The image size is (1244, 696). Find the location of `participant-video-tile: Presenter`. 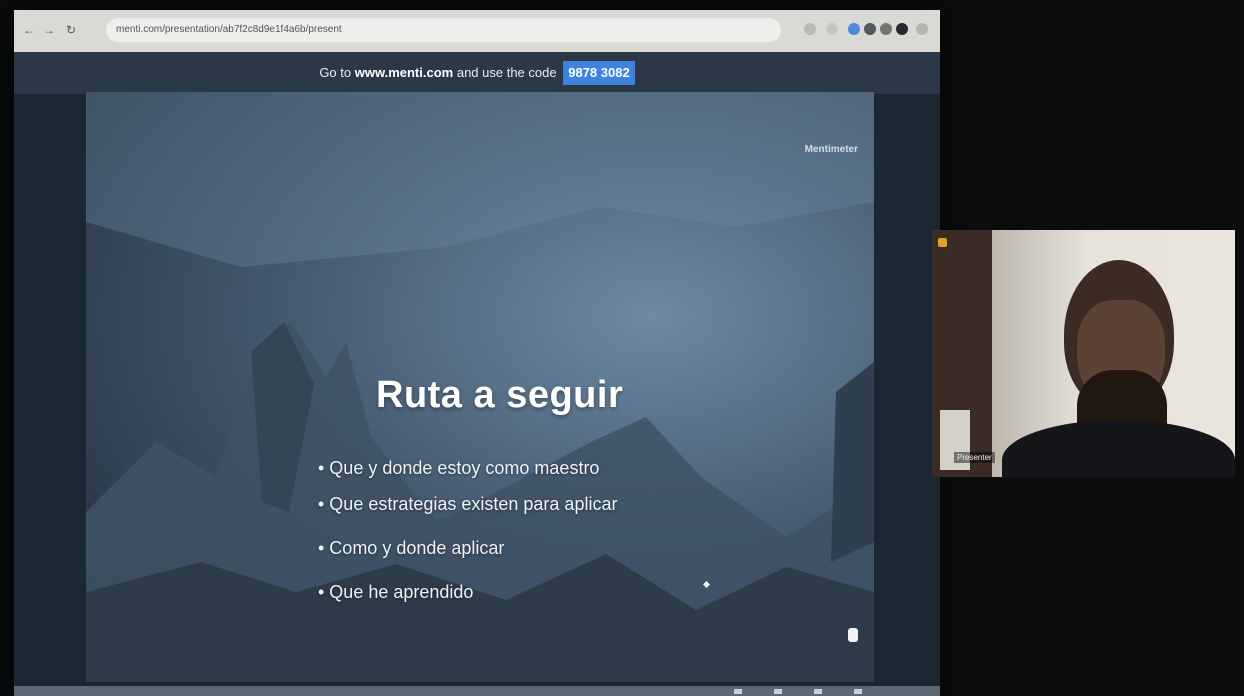

participant-video-tile: Presenter is located at coordinates (1083, 353).